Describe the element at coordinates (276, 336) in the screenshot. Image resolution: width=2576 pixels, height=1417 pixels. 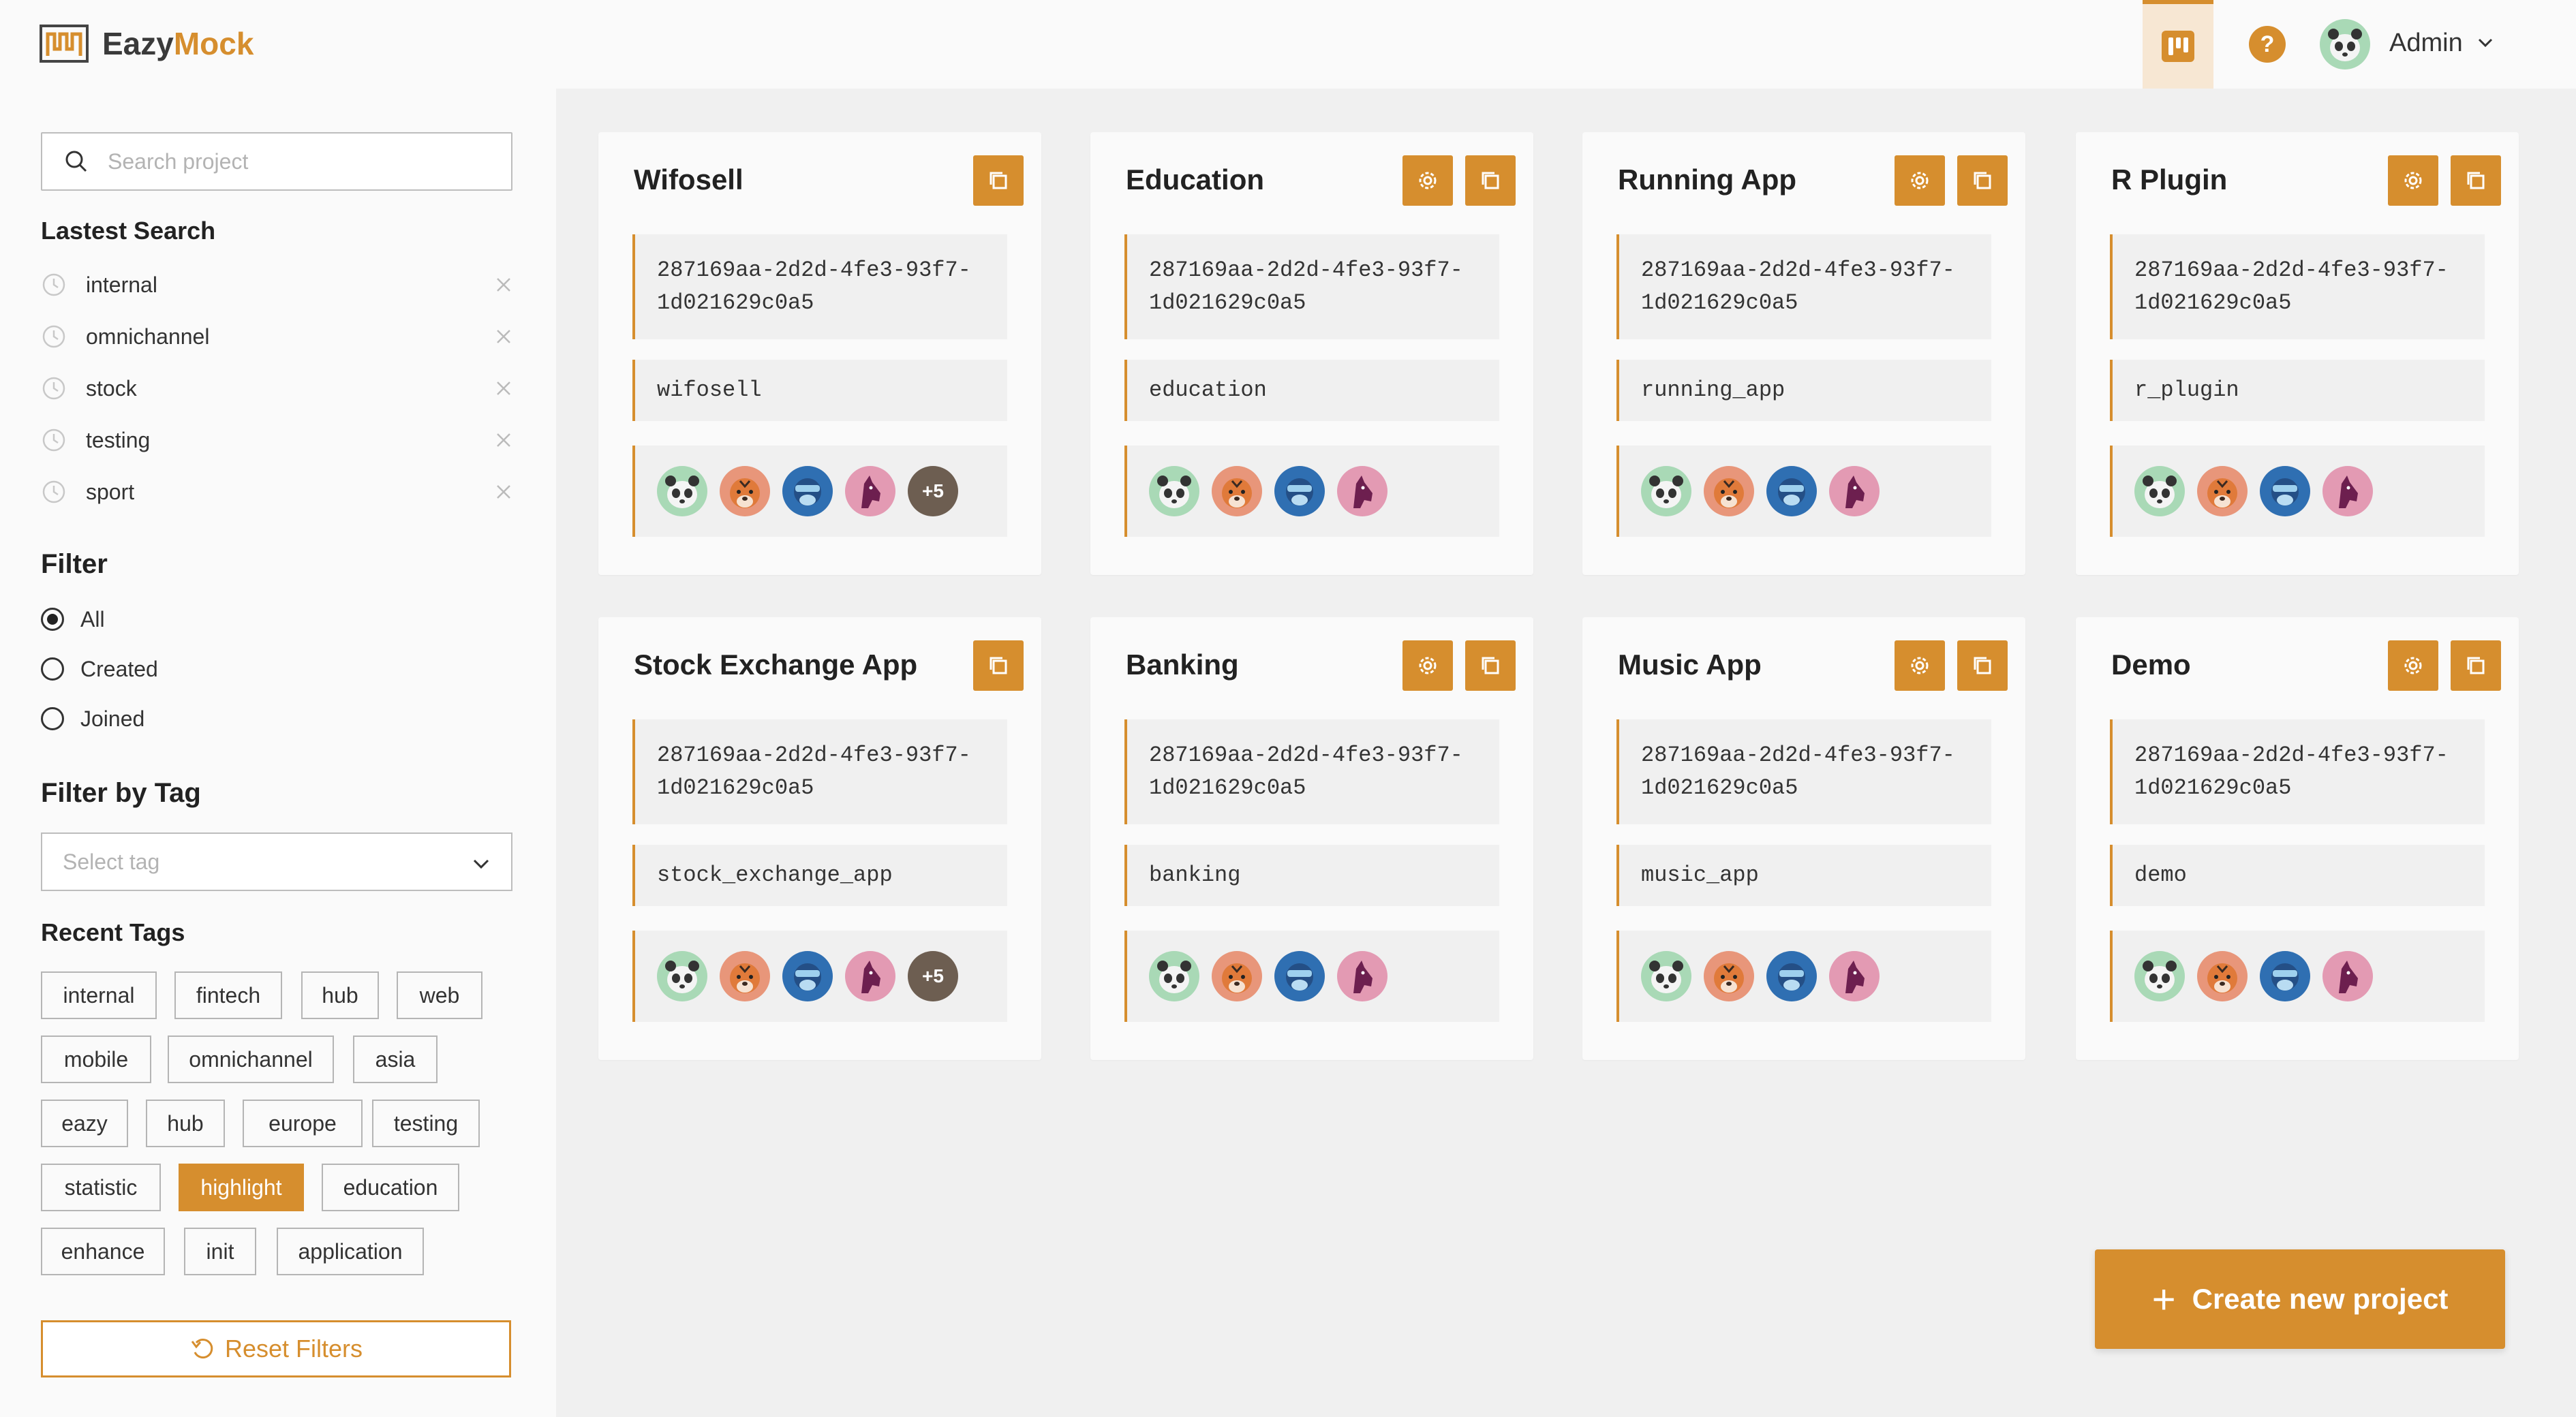
I see `latest-search-item: omnichannel` at that location.